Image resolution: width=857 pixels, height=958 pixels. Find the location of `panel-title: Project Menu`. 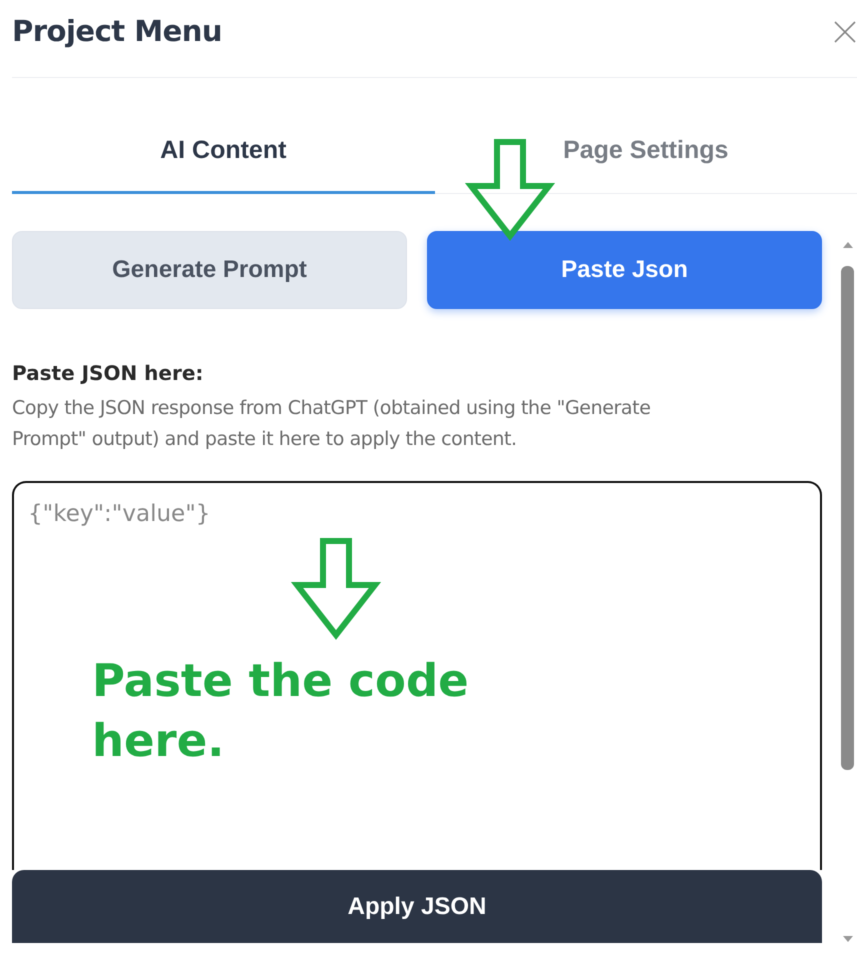

panel-title: Project Menu is located at coordinates (117, 32).